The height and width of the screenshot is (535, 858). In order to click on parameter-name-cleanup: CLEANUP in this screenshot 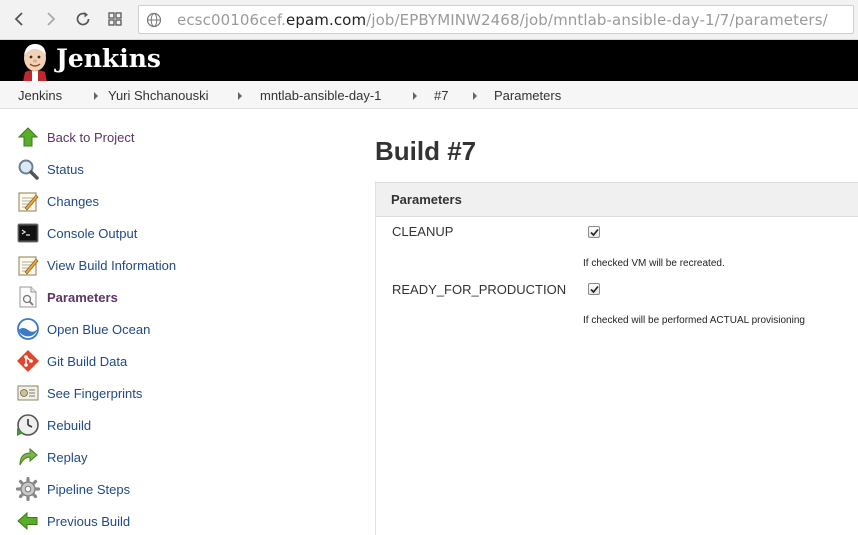, I will do `click(423, 231)`.